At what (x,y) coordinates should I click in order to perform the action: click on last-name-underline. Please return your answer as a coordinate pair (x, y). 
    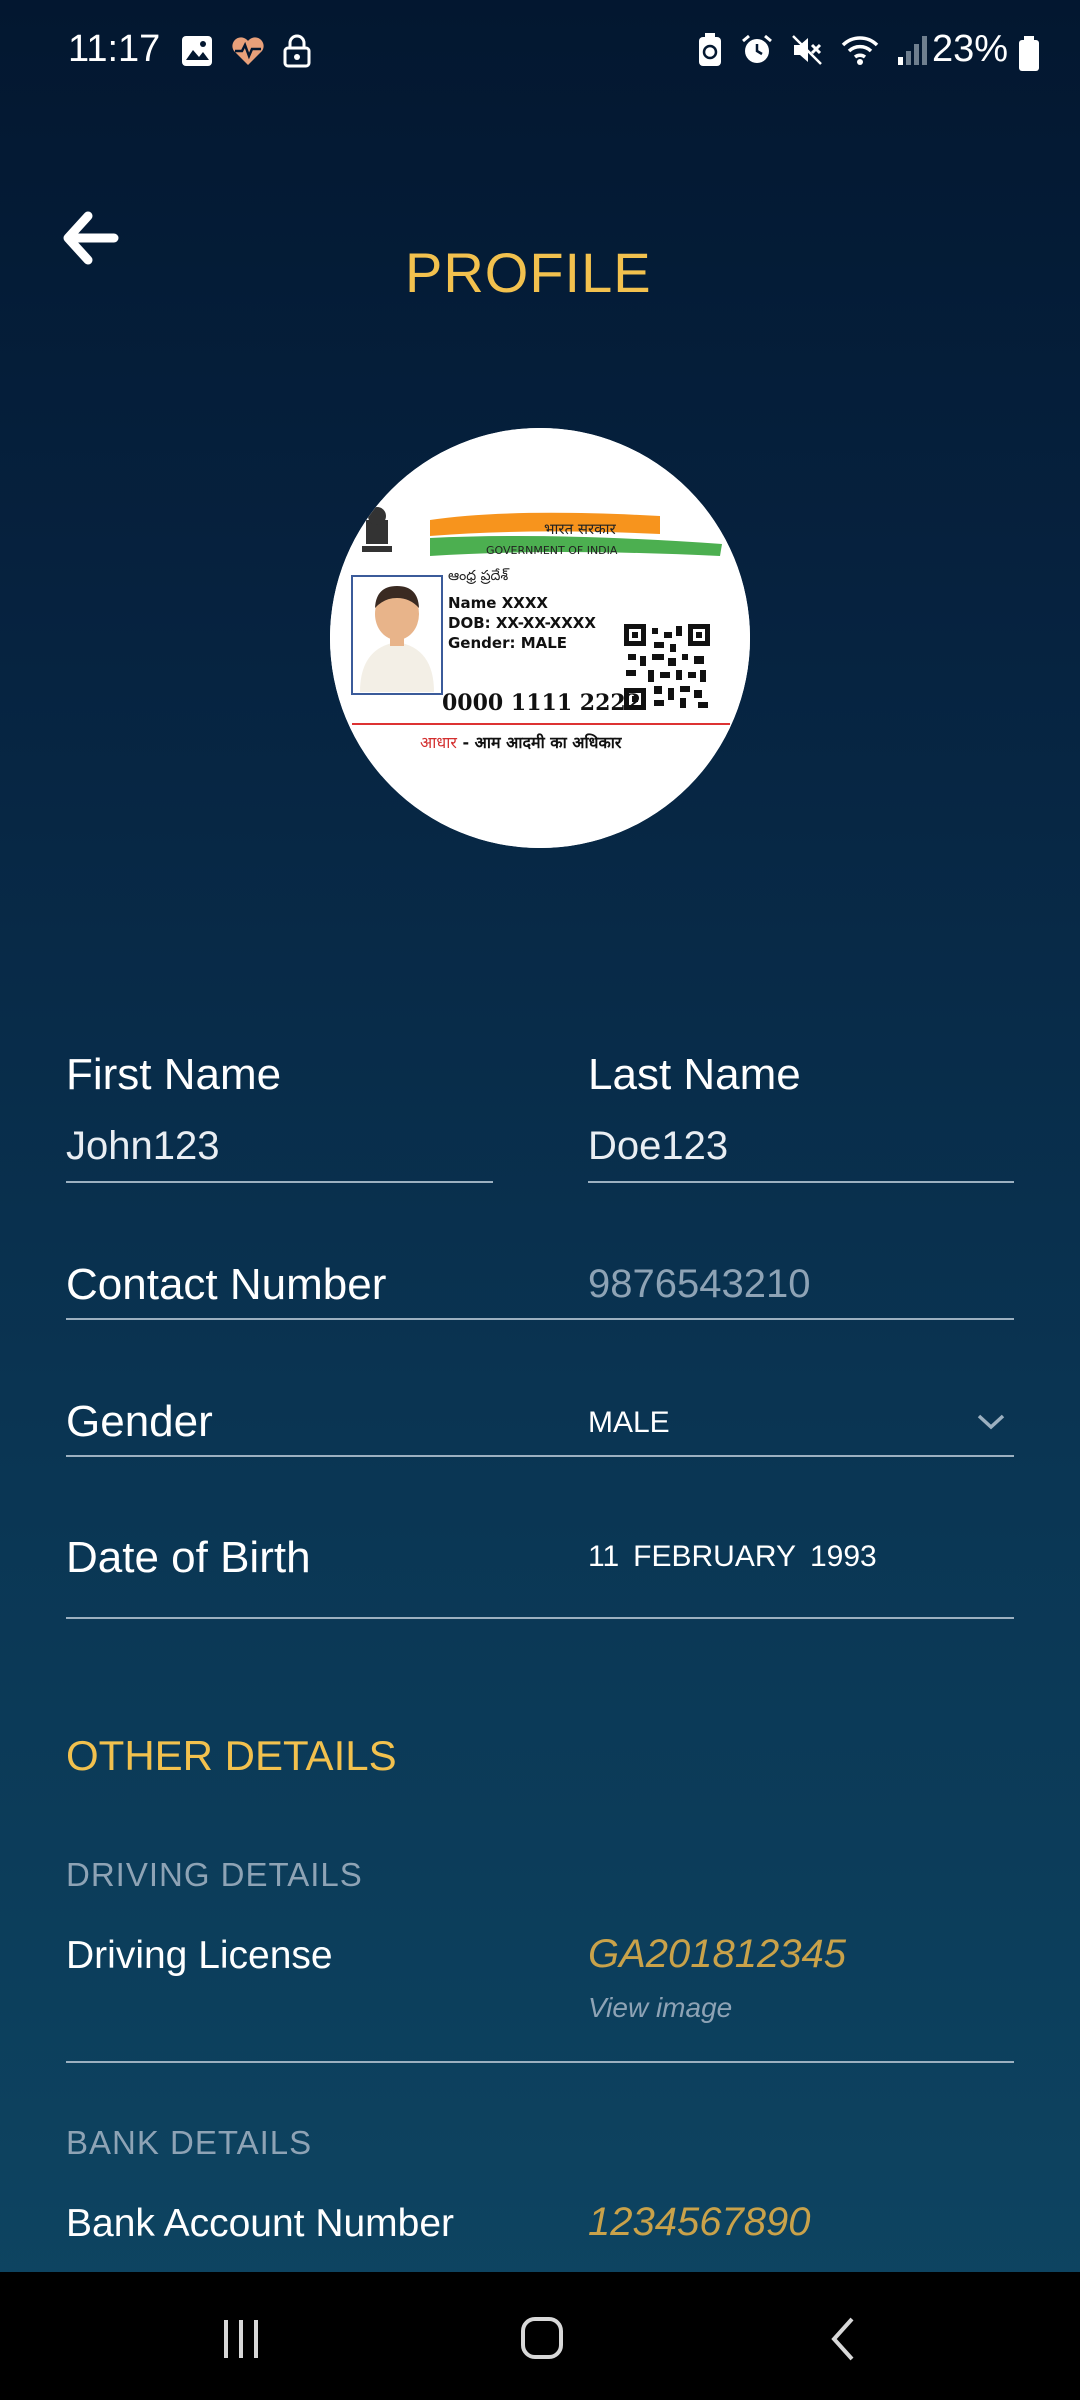
    Looking at the image, I should click on (801, 1182).